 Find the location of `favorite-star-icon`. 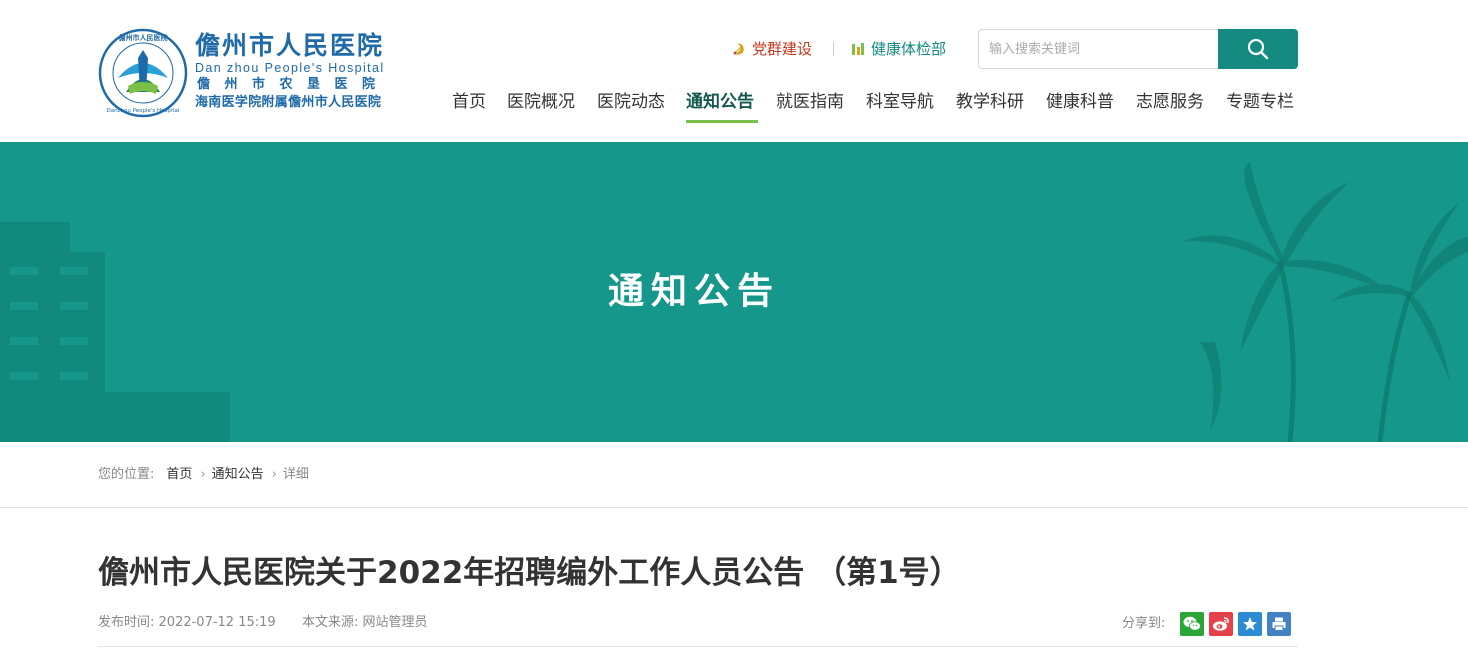

favorite-star-icon is located at coordinates (1250, 623).